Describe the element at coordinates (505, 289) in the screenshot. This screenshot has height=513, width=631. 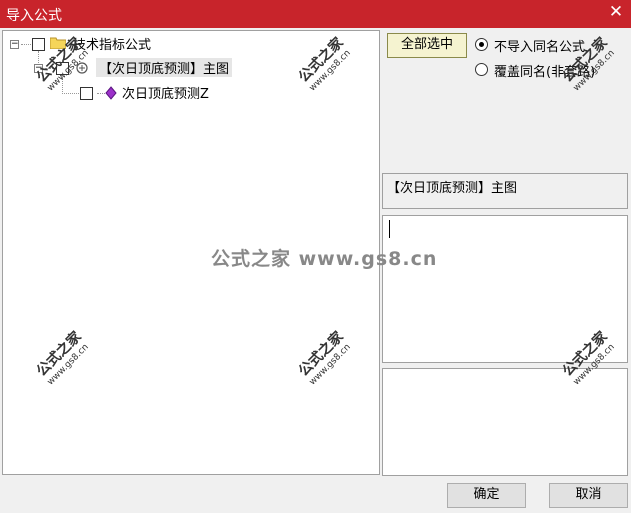
I see `formula-description-box` at that location.